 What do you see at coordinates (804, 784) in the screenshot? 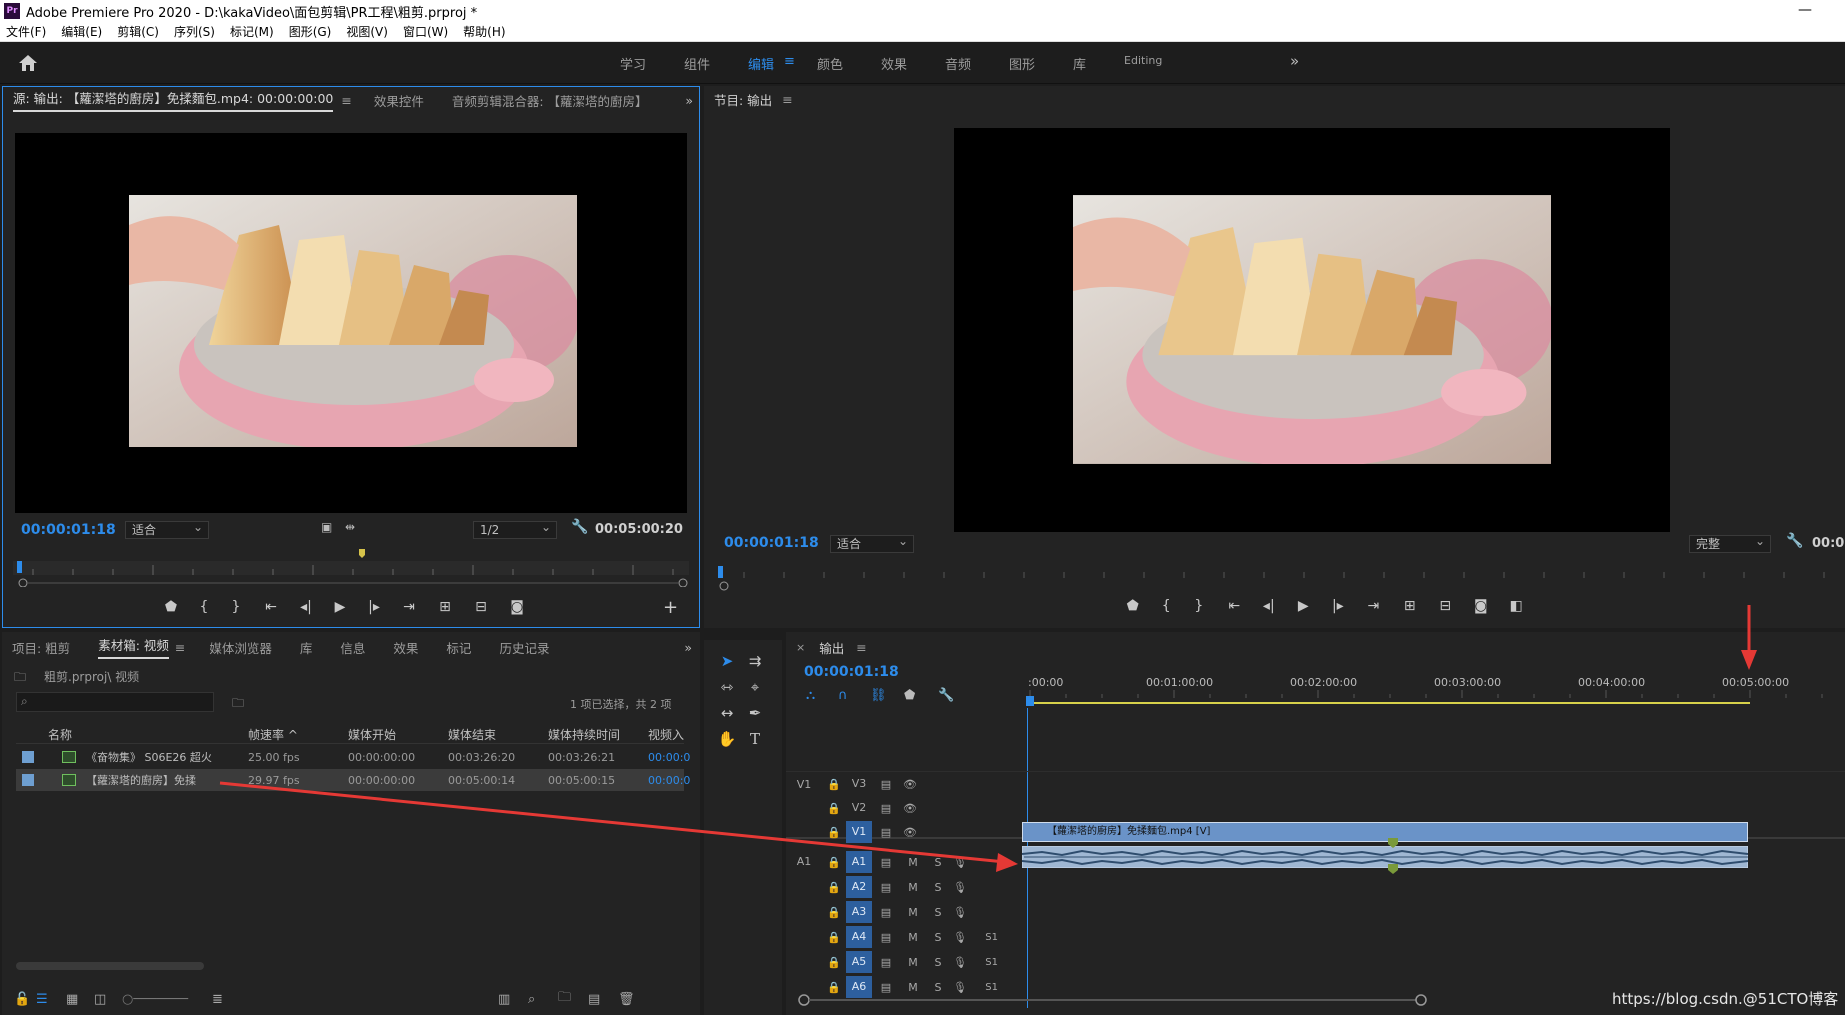
I see `source-patch: V1` at bounding box center [804, 784].